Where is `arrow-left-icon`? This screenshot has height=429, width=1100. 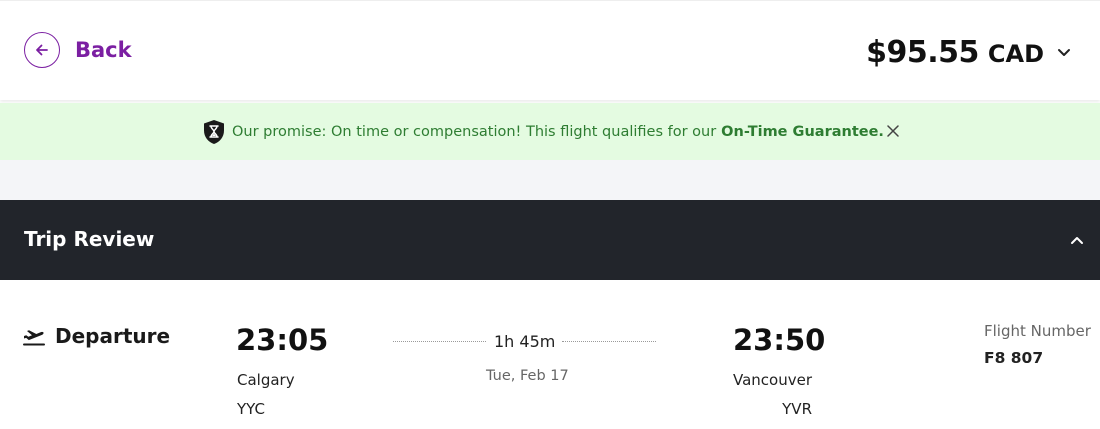 arrow-left-icon is located at coordinates (42, 50).